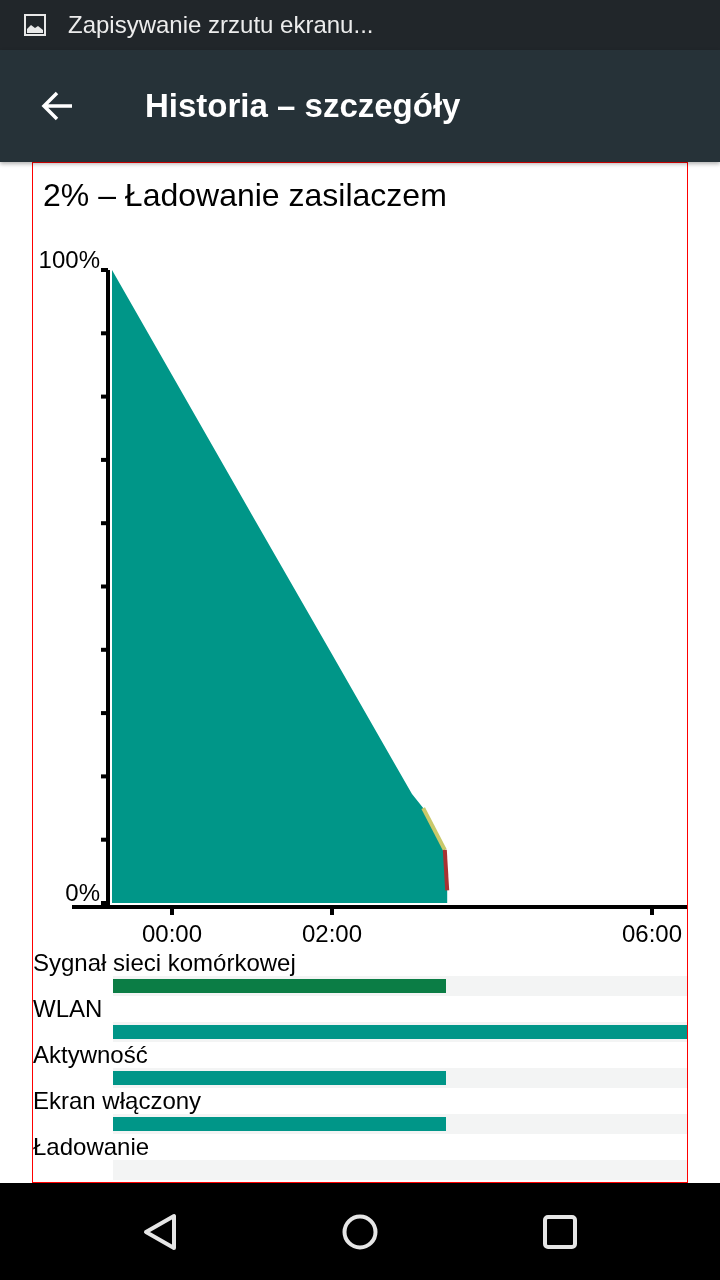 Image resolution: width=720 pixels, height=1280 pixels. Describe the element at coordinates (118, 1101) in the screenshot. I see `timeline-label: Ekran włączony` at that location.